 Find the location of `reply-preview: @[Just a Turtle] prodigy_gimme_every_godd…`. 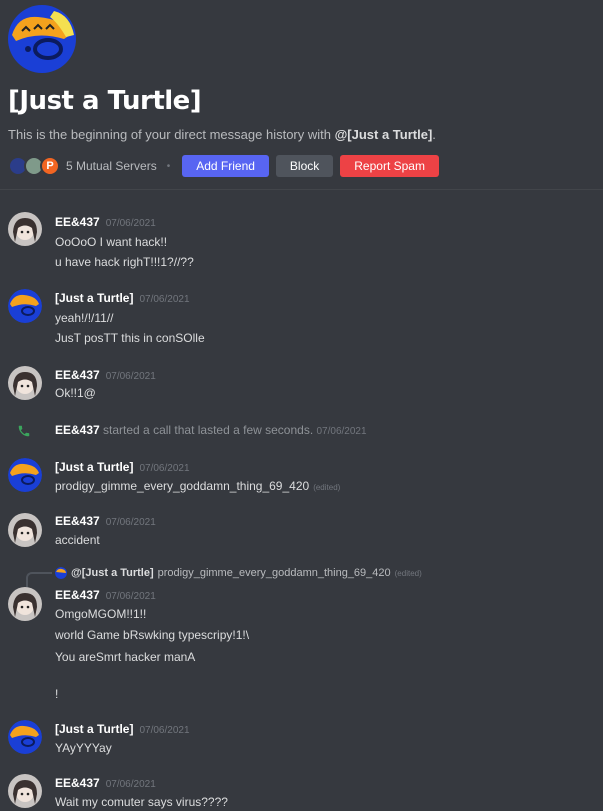

reply-preview: @[Just a Turtle] prodigy_gimme_every_godd… is located at coordinates (238, 573).